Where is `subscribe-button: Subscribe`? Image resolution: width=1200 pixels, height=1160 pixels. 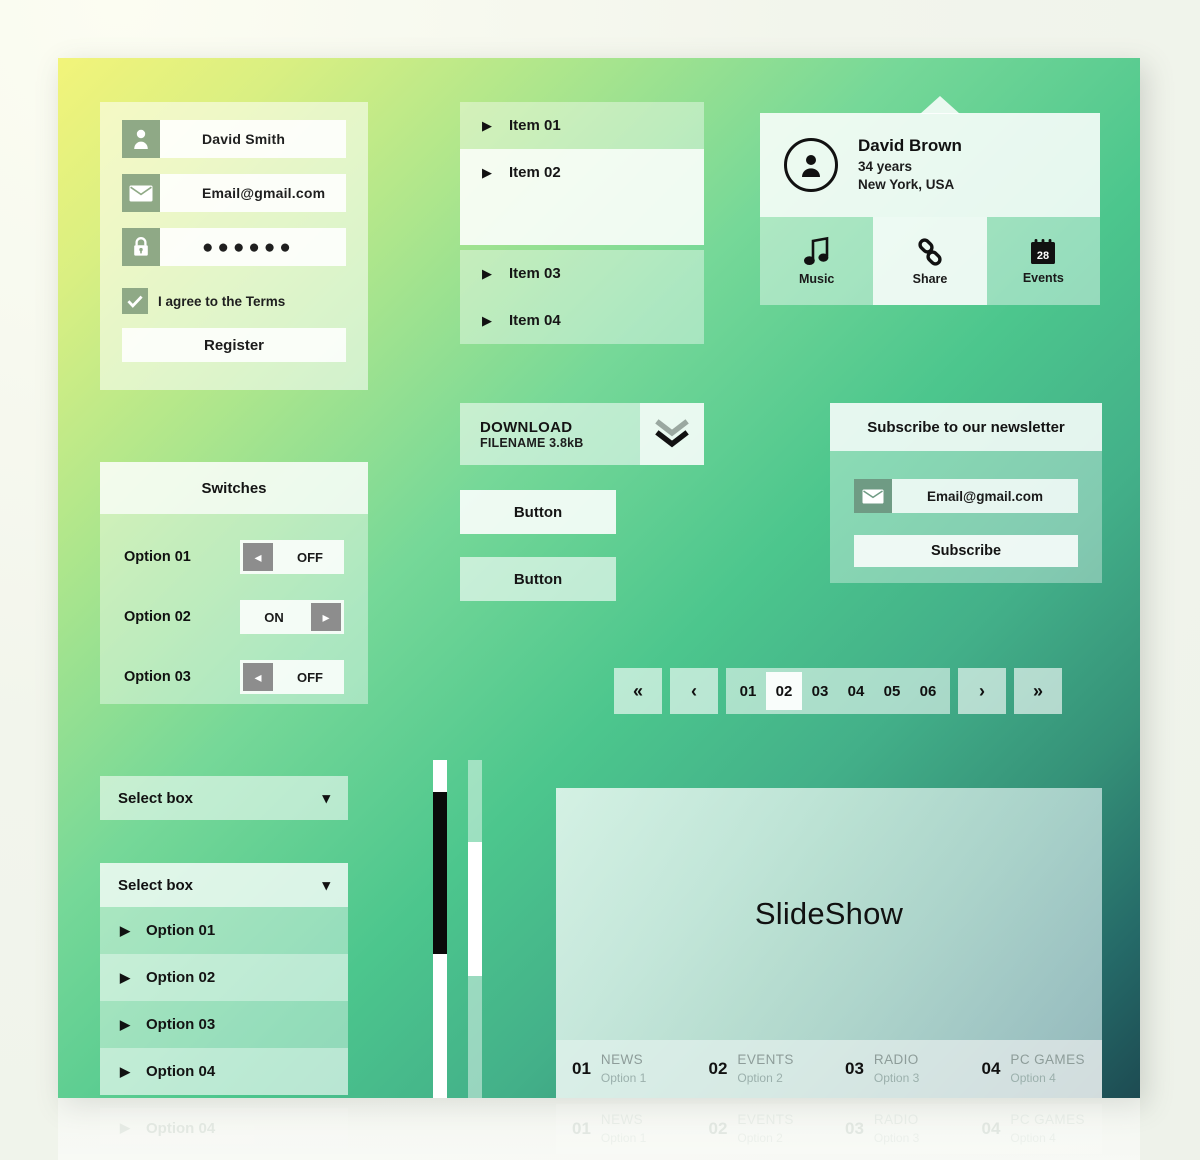 subscribe-button: Subscribe is located at coordinates (966, 551).